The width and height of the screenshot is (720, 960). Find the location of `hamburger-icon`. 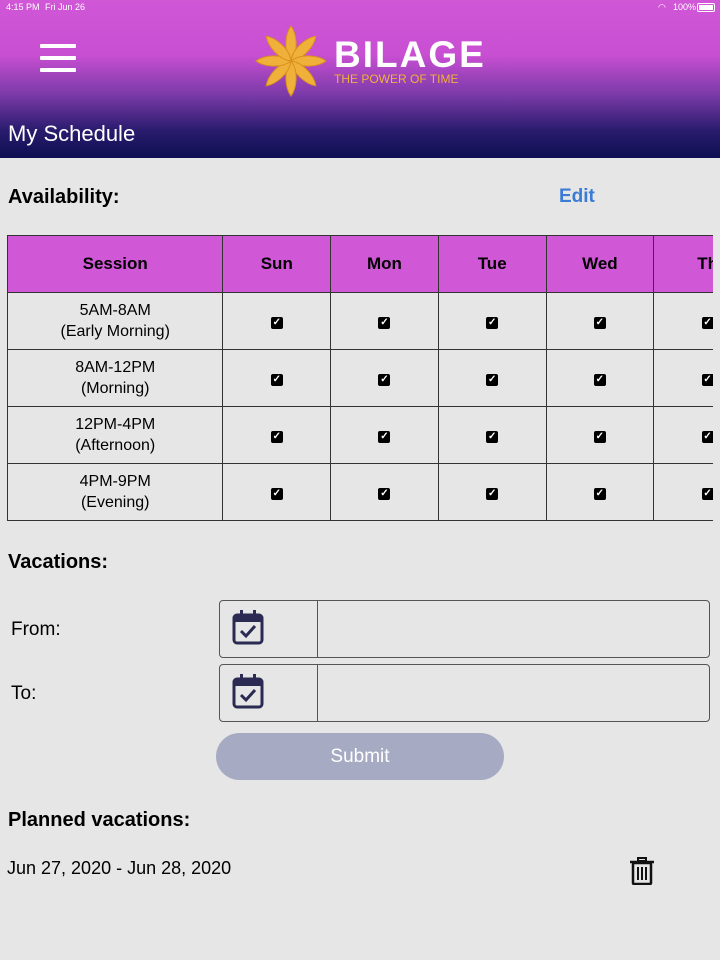

hamburger-icon is located at coordinates (58, 59).